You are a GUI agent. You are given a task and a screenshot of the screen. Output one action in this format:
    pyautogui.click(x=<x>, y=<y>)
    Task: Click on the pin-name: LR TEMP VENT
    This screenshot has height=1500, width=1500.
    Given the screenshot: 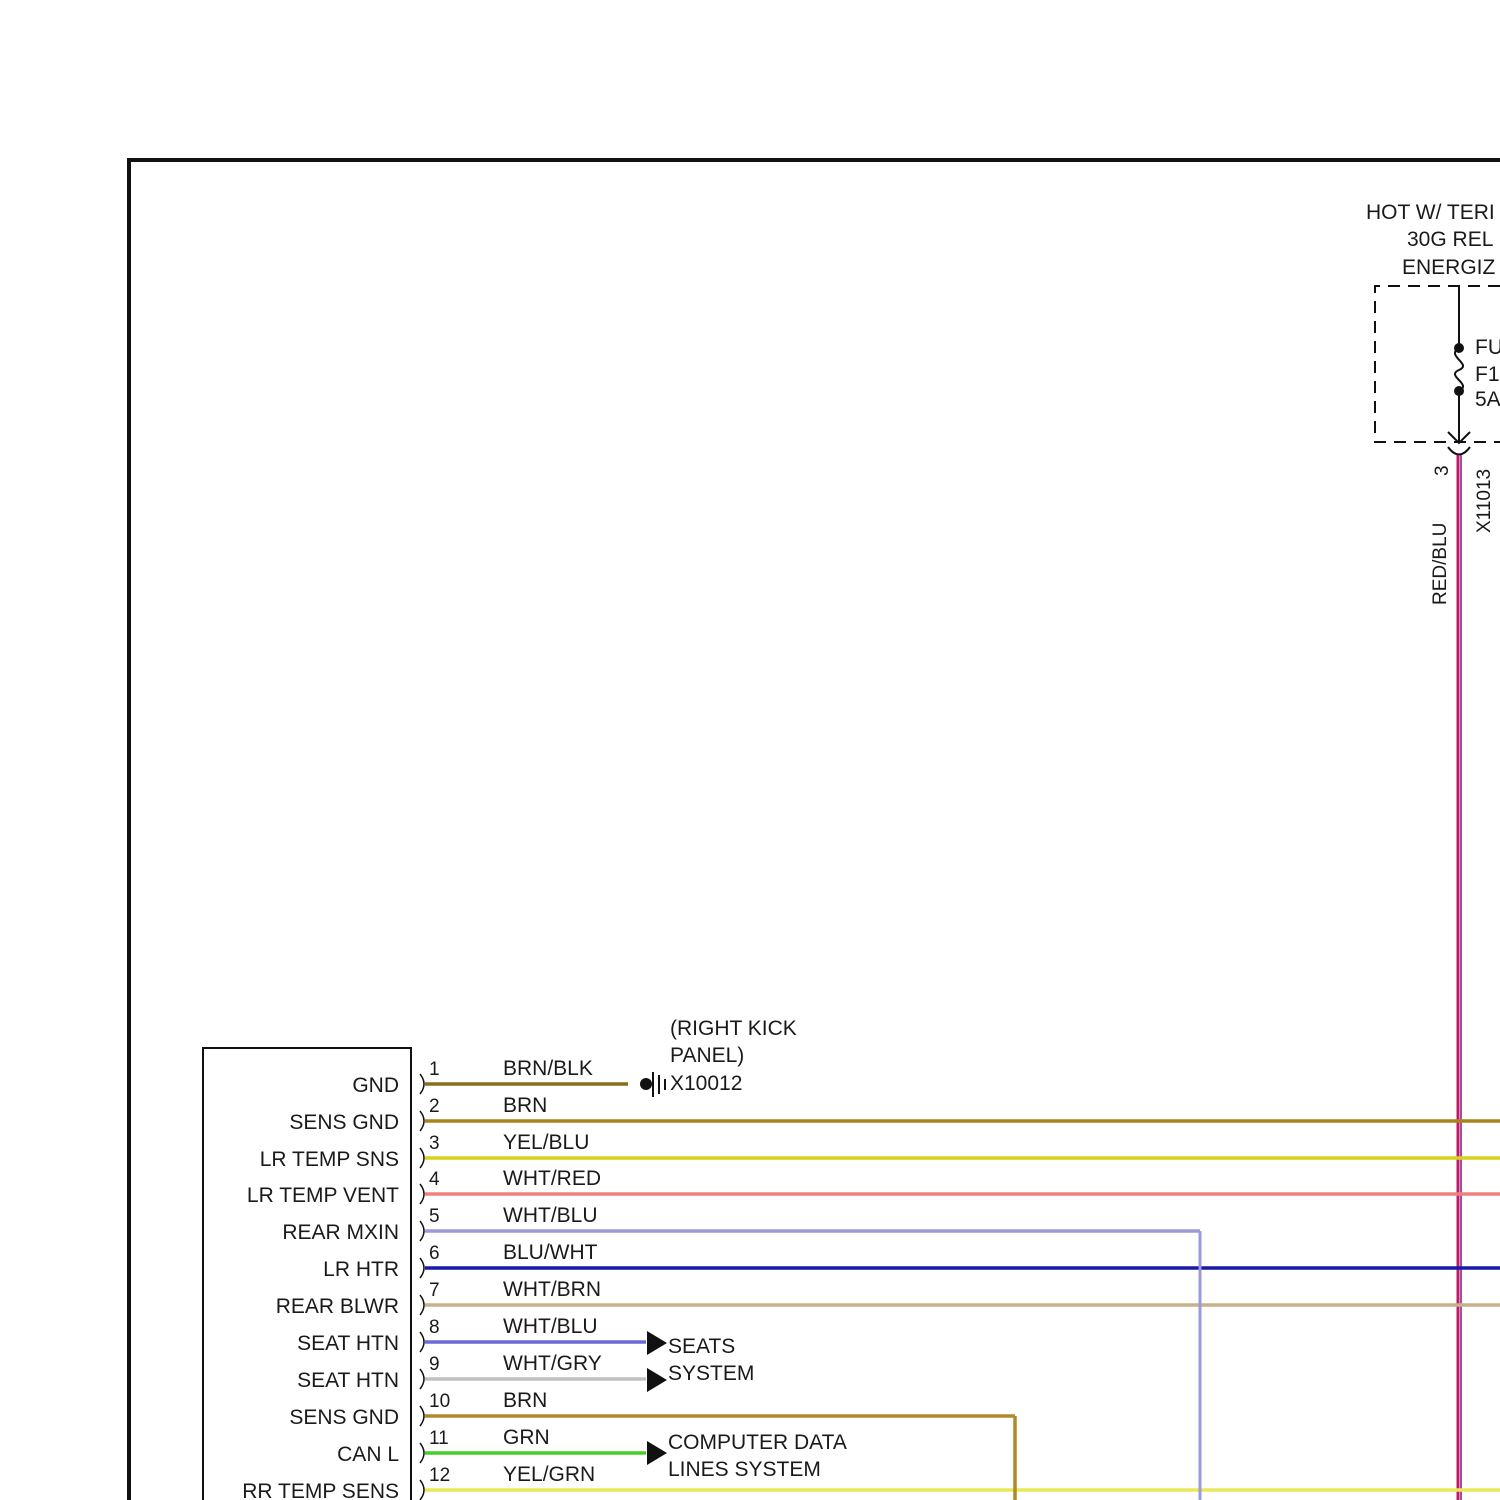 What is the action you would take?
    pyautogui.click(x=323, y=1195)
    